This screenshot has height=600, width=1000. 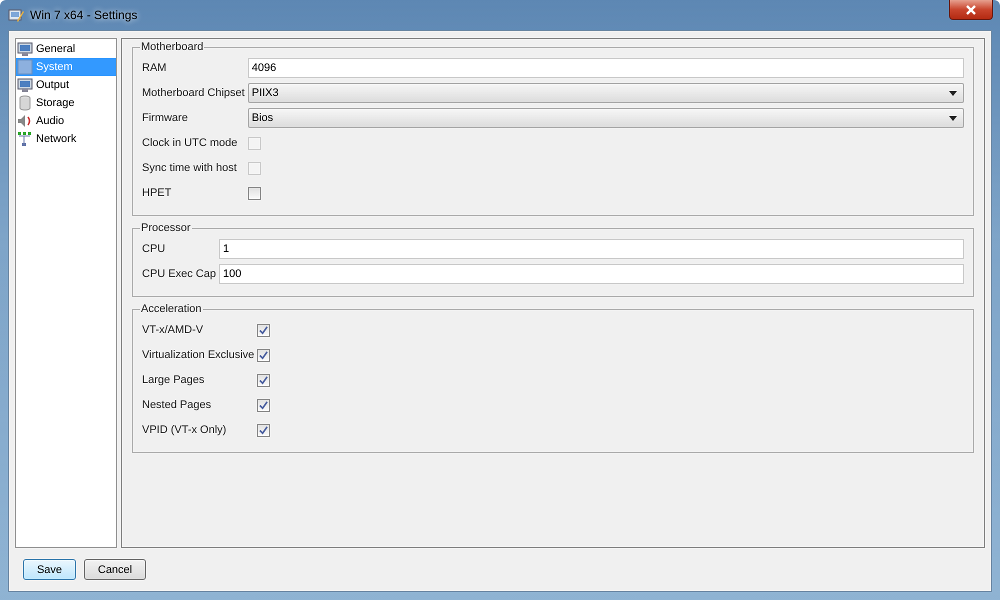 I want to click on field-label: Nested Pages, so click(x=177, y=405).